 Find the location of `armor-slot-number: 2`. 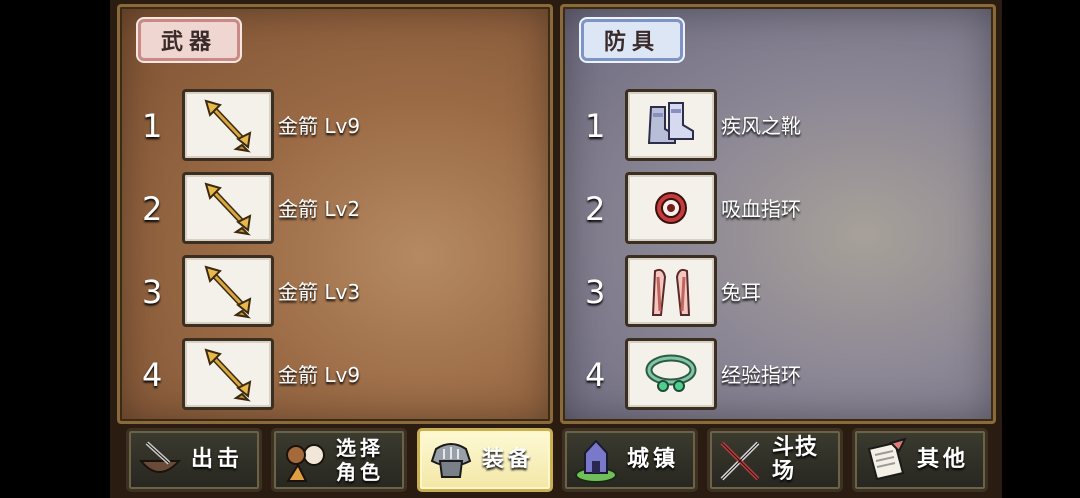

armor-slot-number: 2 is located at coordinates (595, 209).